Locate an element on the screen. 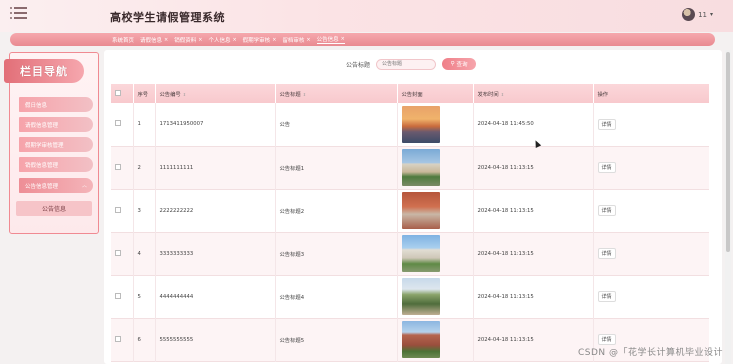  table-header-row: 序号 公告编号 ⇕ 公告标题 ⇕ 公告封面 发布时间 ⇕ 操作 is located at coordinates (410, 93).